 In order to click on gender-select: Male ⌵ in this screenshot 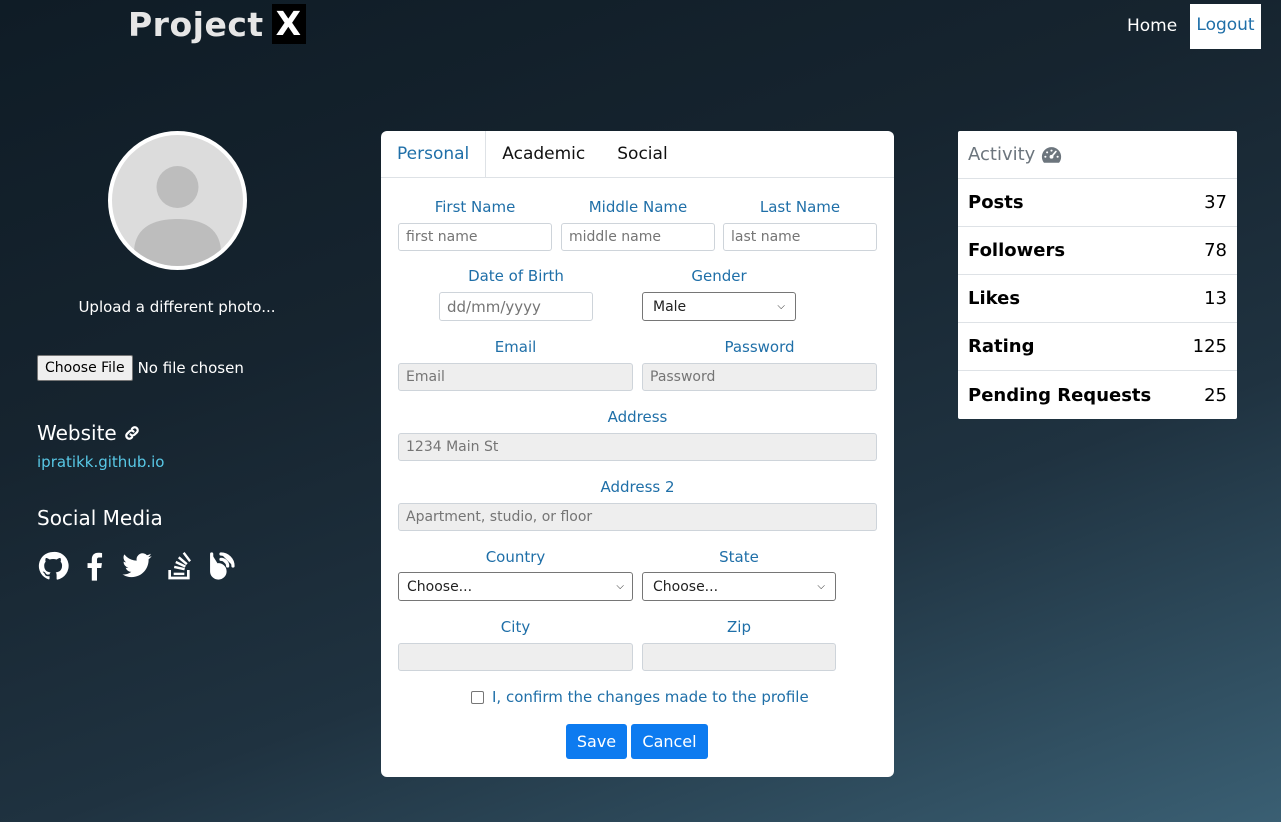, I will do `click(719, 306)`.